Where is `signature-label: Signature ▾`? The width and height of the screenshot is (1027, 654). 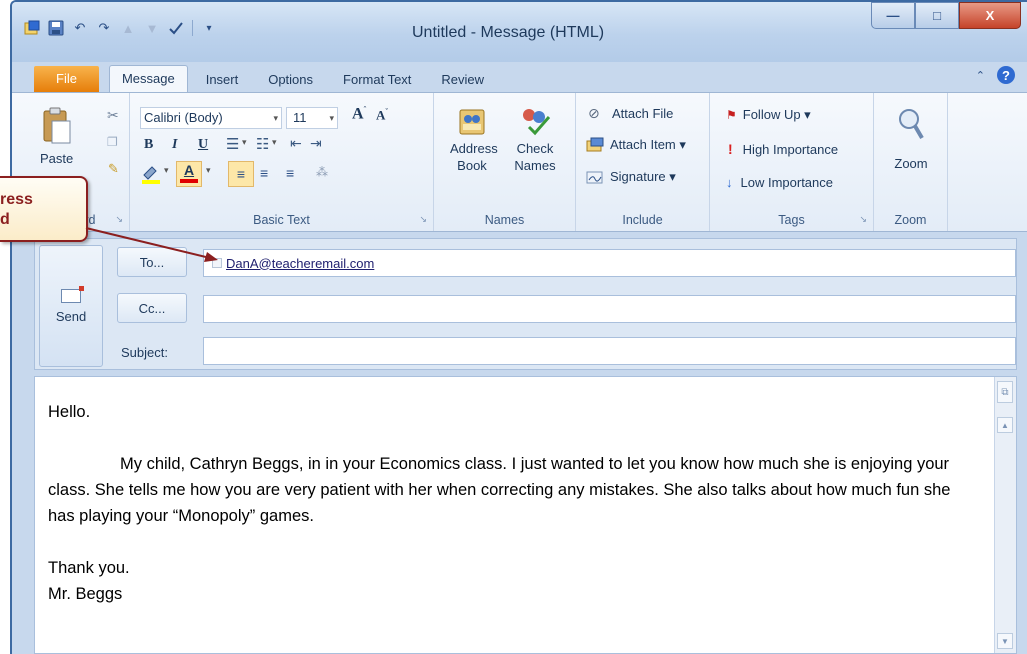
signature-label: Signature ▾ is located at coordinates (643, 176).